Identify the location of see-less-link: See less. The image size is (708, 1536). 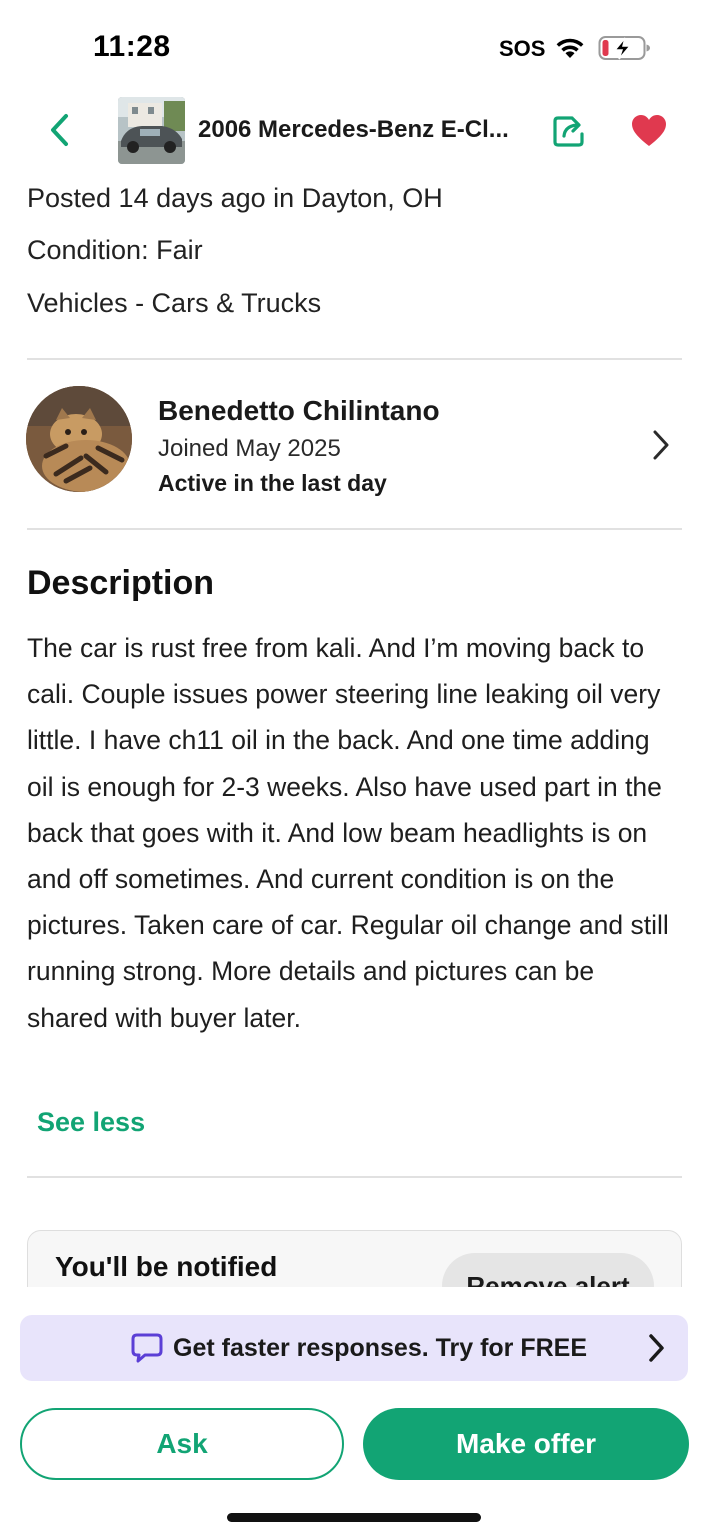
(91, 1122).